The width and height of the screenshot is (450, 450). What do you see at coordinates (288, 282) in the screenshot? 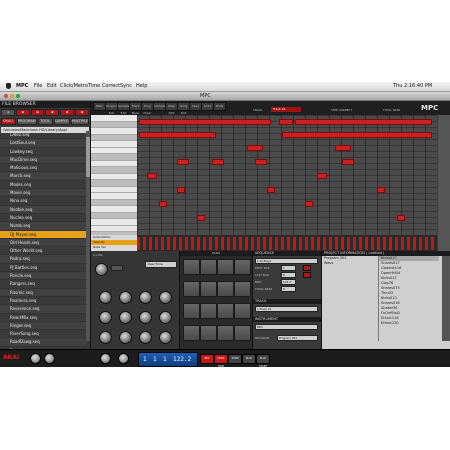
I see `bpm-field: 122.2` at bounding box center [288, 282].